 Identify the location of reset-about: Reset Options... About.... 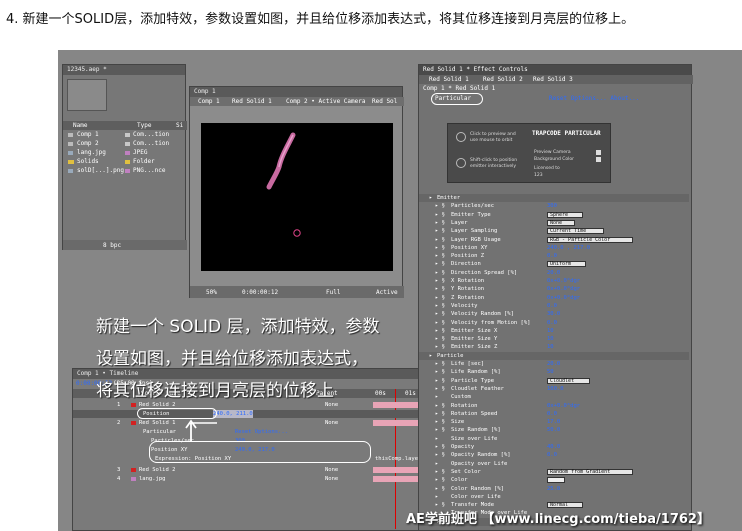
(594, 98).